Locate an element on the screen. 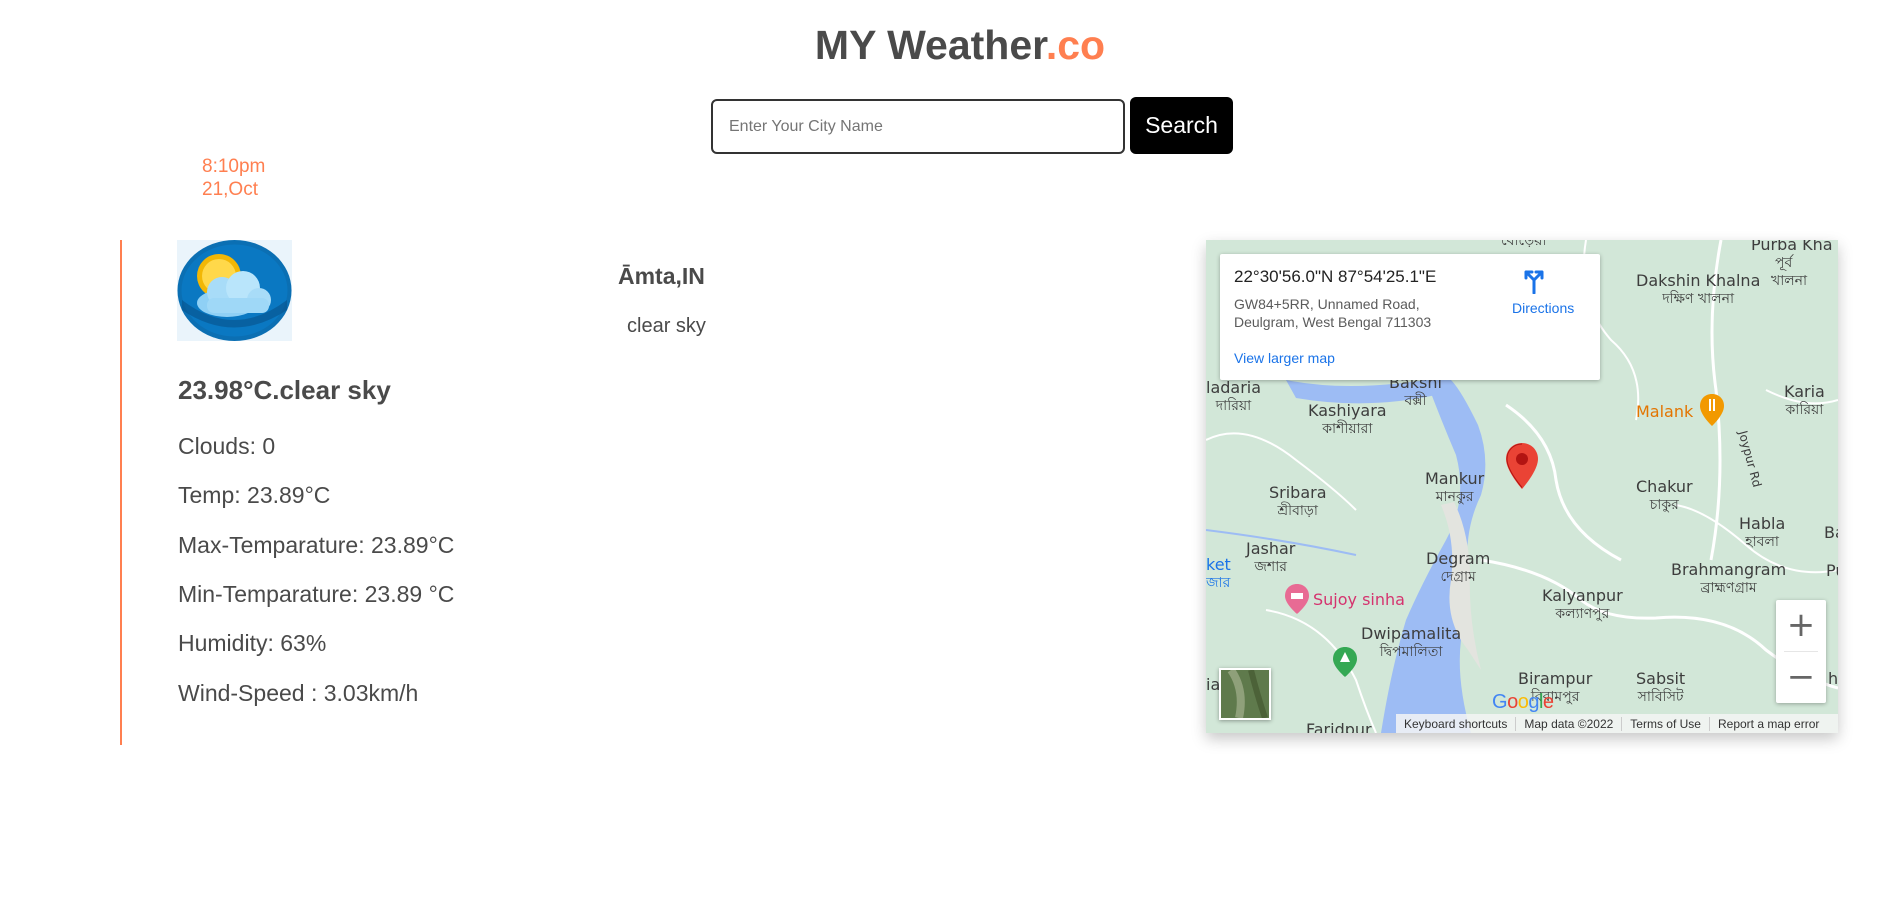 Image resolution: width=1895 pixels, height=899 pixels. map-label-purba-khalna: Purba Kha পূর্ব খালনা is located at coordinates (1792, 264).